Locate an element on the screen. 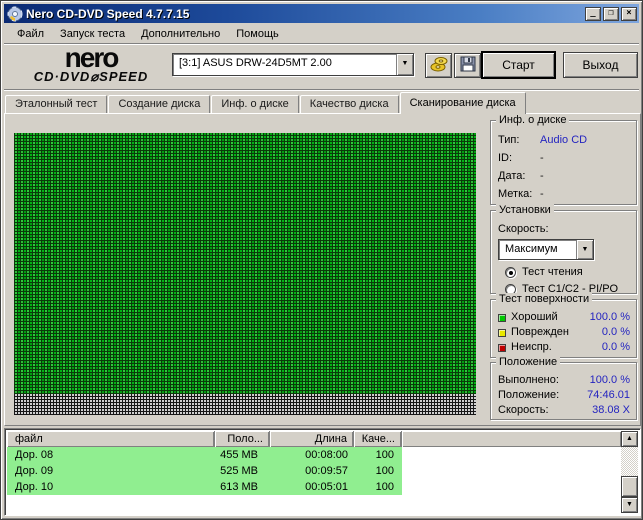 The width and height of the screenshot is (643, 520). track-name: Дор. 09 is located at coordinates (111, 471).